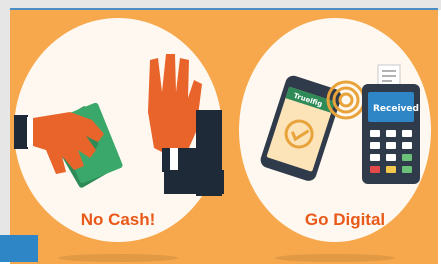 The image size is (441, 264). What do you see at coordinates (118, 219) in the screenshot?
I see `no-cash-caption: No Cash!` at bounding box center [118, 219].